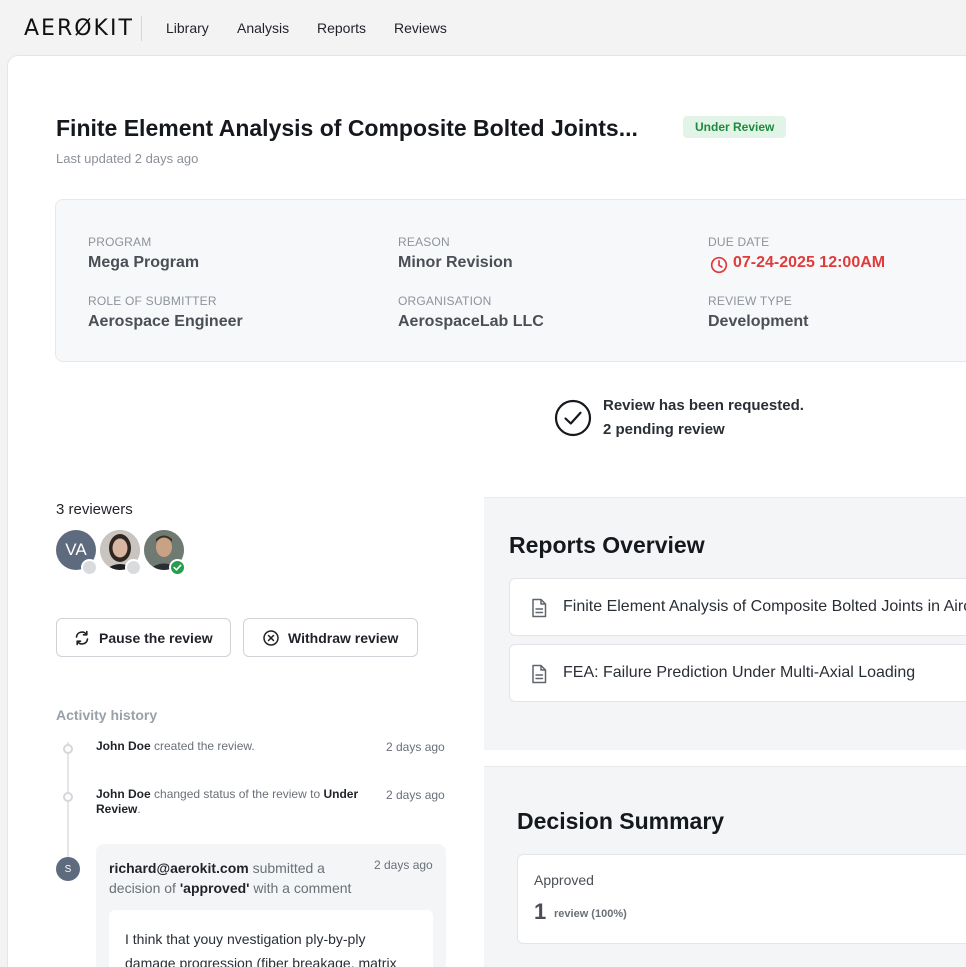 Image resolution: width=966 pixels, height=967 pixels. I want to click on refresh-icon, so click(82, 637).